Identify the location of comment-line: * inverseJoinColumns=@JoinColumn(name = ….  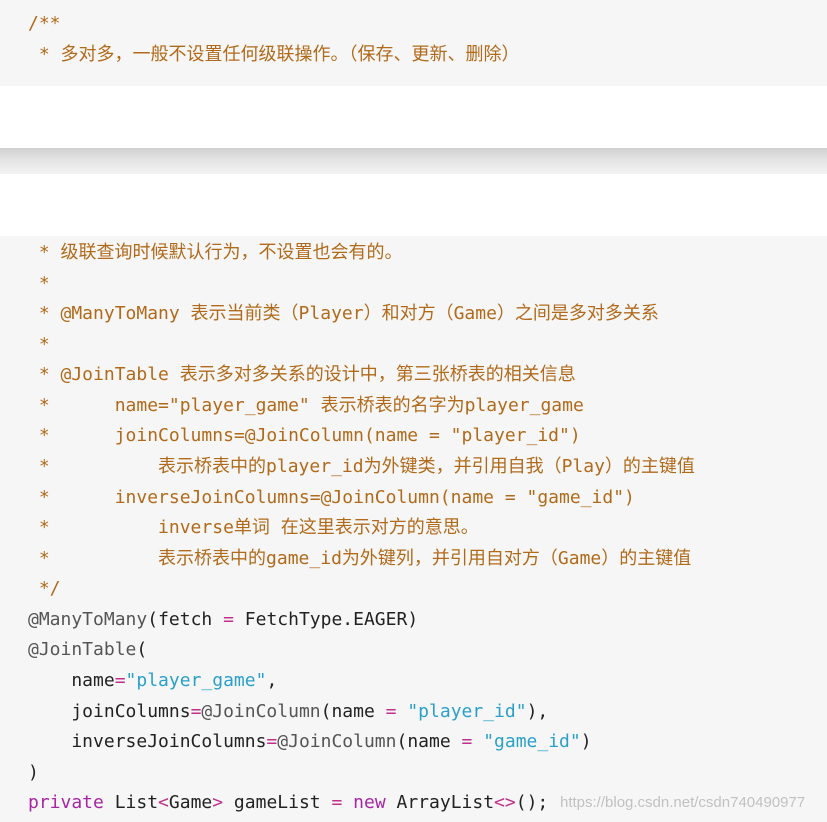
(331, 497).